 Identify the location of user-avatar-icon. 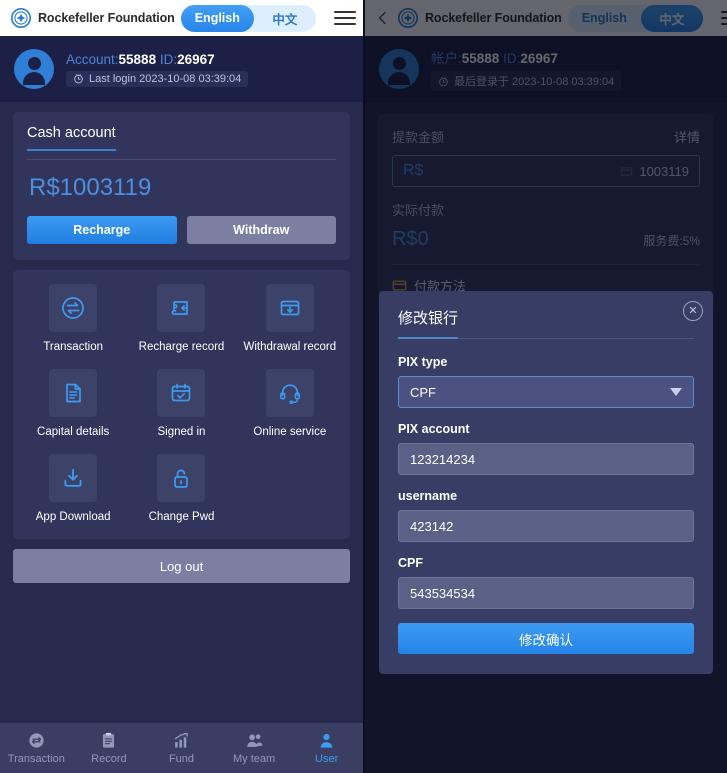
(399, 69).